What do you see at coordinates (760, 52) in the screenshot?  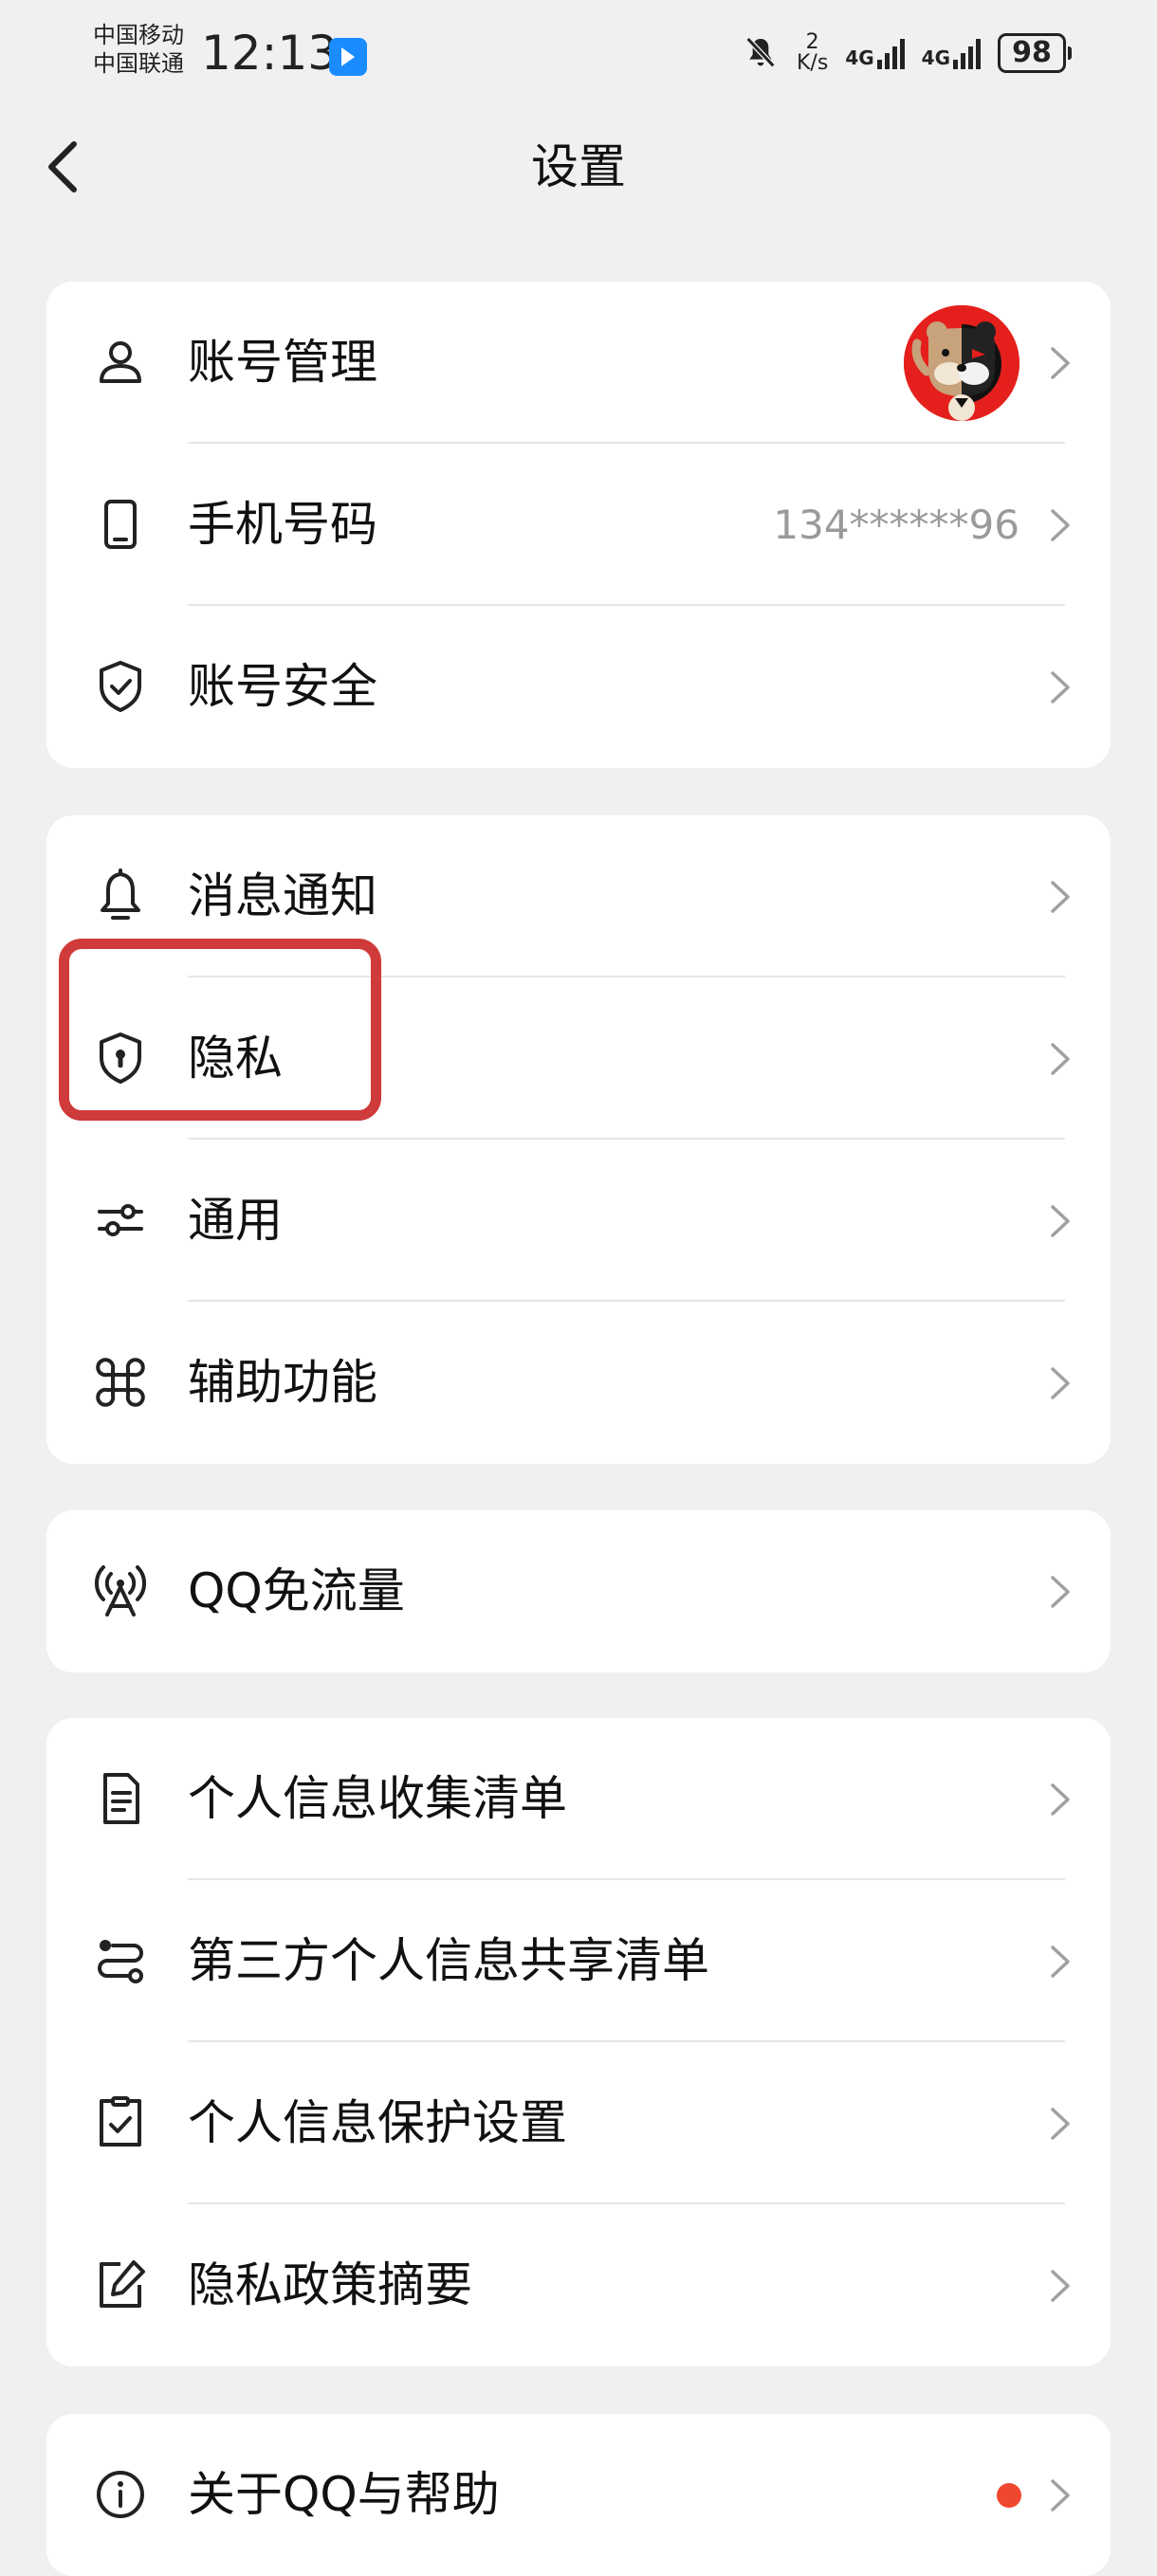 I see `mute-bell-icon` at bounding box center [760, 52].